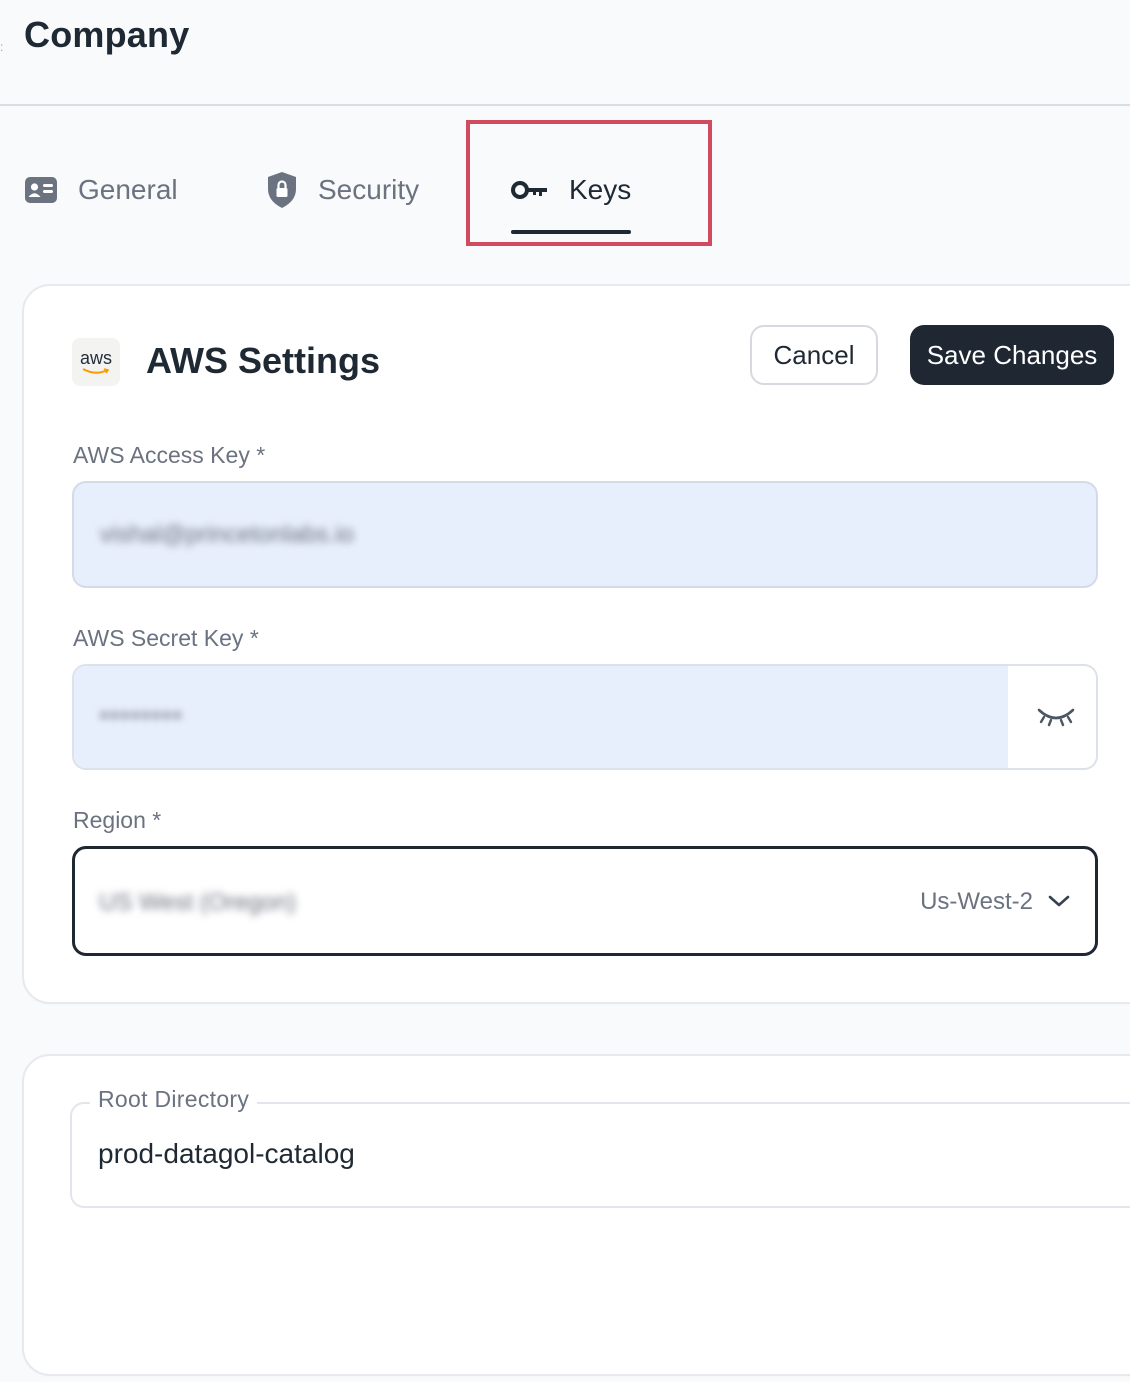 This screenshot has height=1382, width=1130. I want to click on secret-key-field: ••••••••, so click(585, 717).